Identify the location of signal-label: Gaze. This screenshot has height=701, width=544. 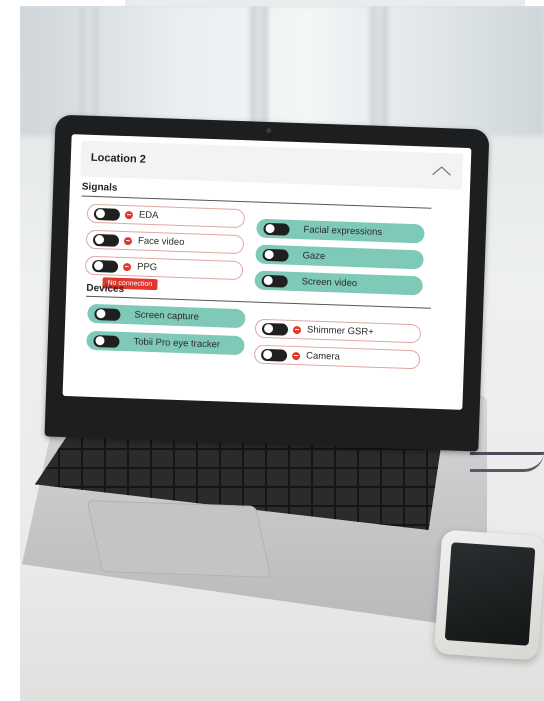
(314, 256).